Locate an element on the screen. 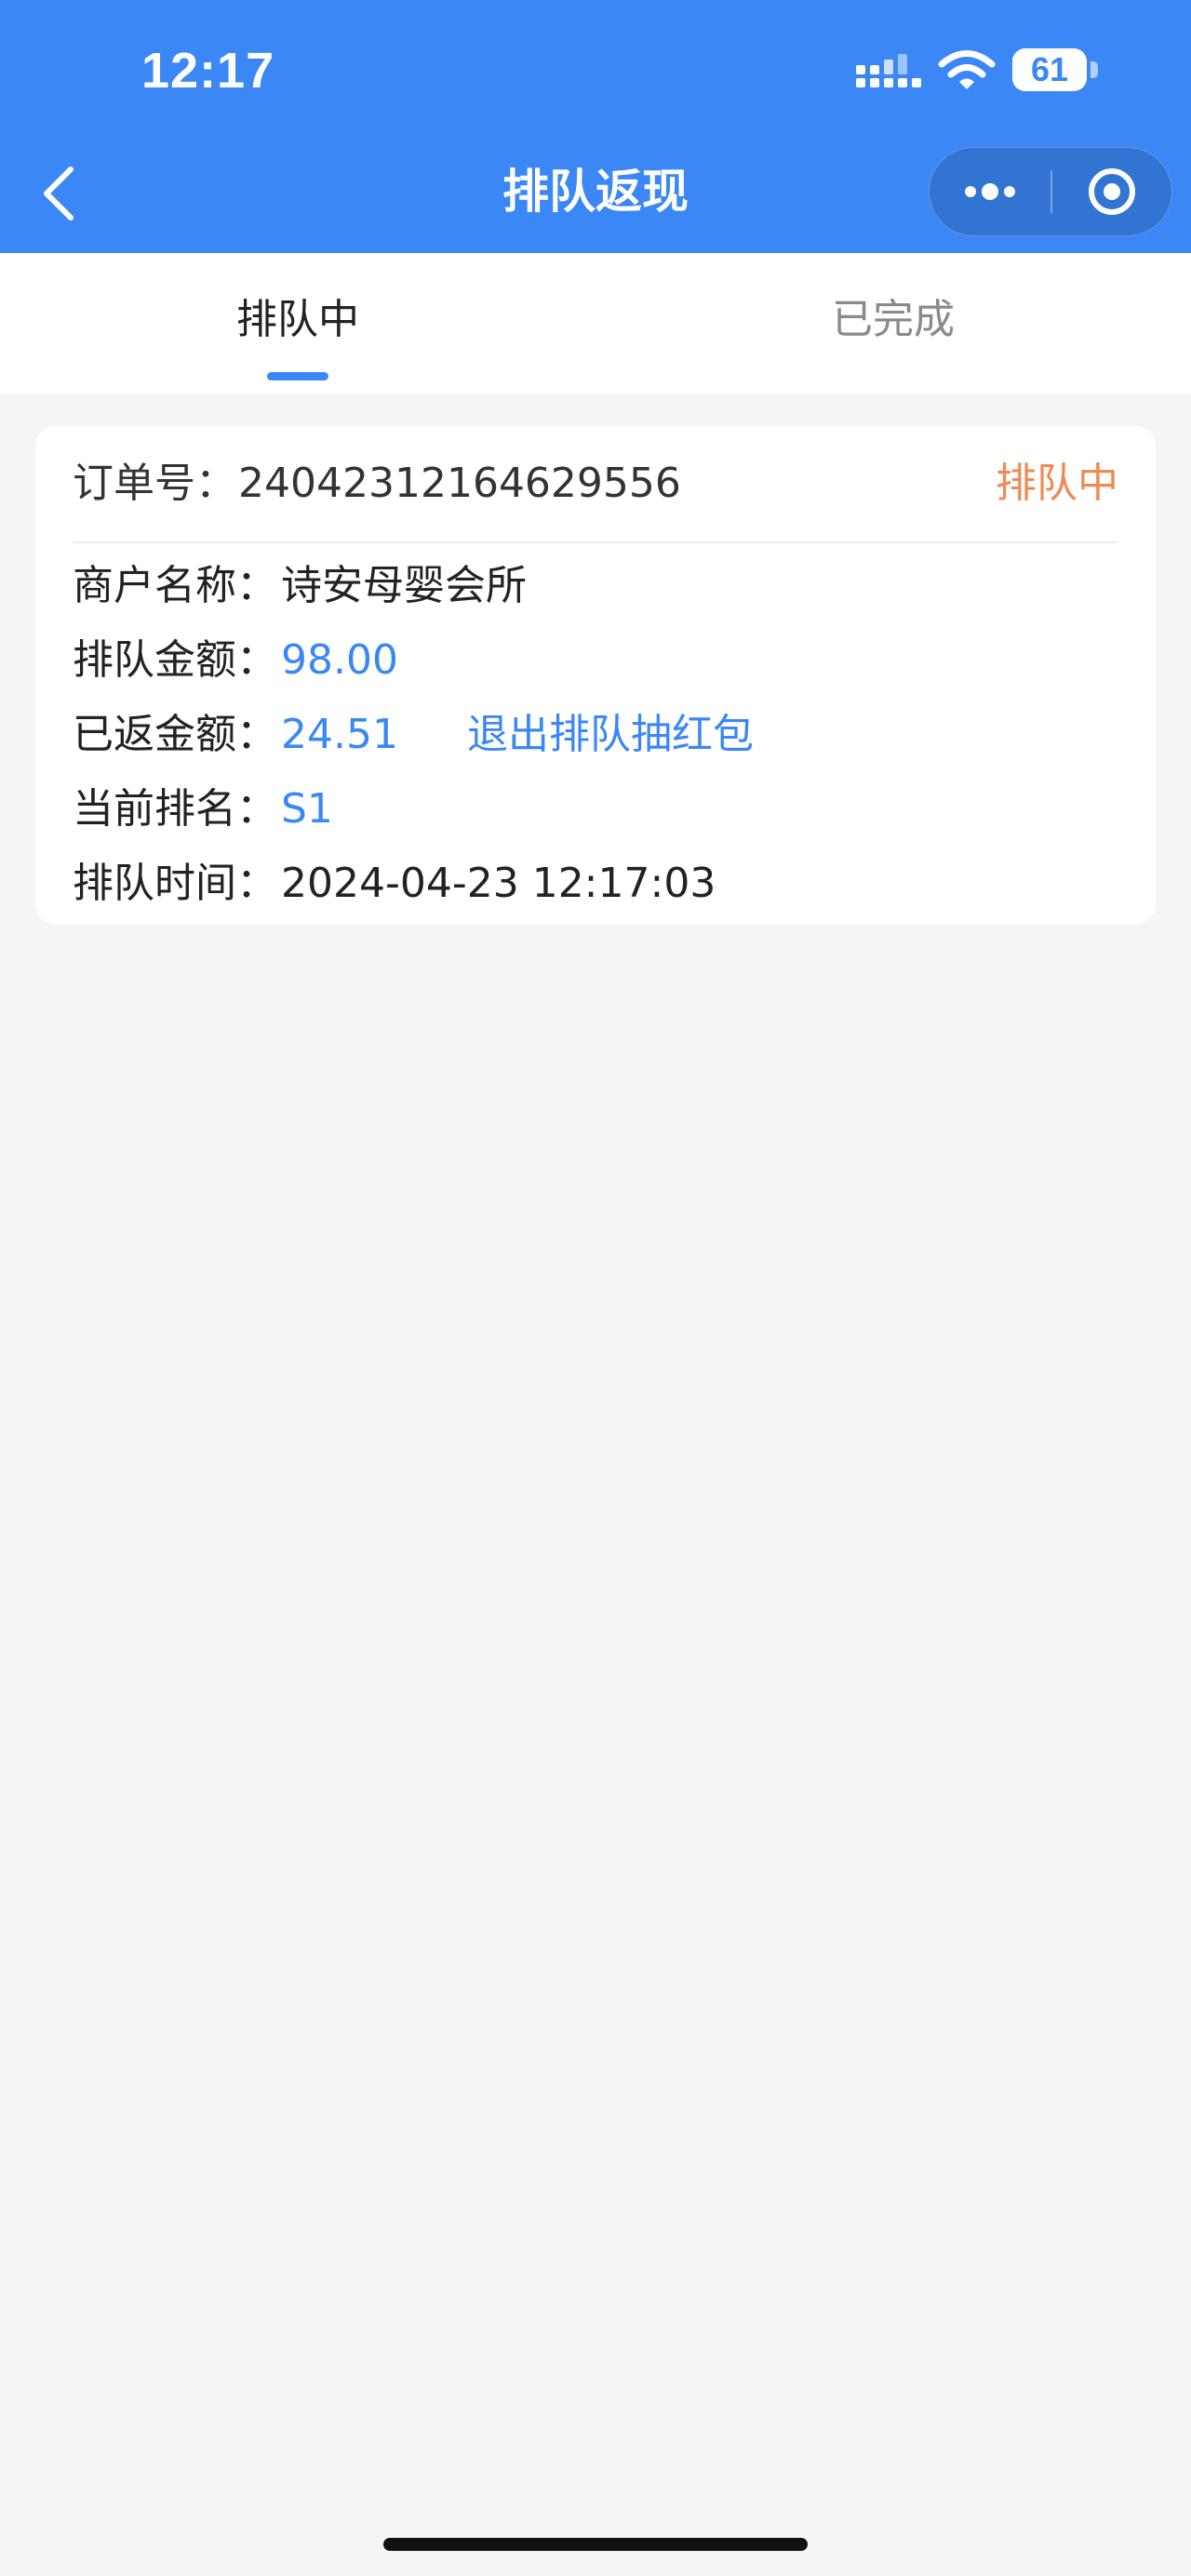  merchant-name: 诗安母婴会所 is located at coordinates (404, 585).